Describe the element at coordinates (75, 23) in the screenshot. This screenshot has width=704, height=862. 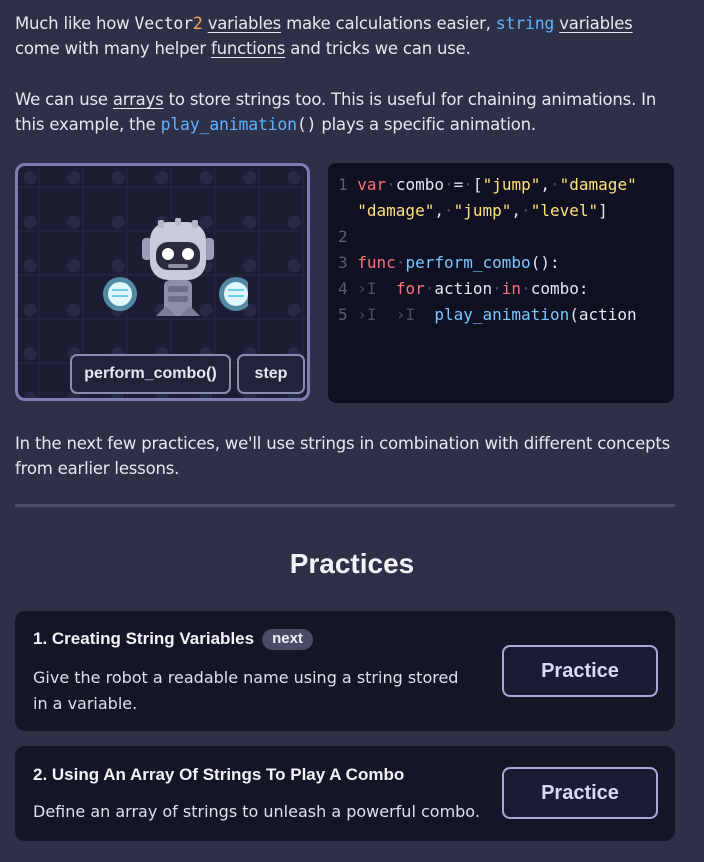
I see `text: Much like how` at that location.